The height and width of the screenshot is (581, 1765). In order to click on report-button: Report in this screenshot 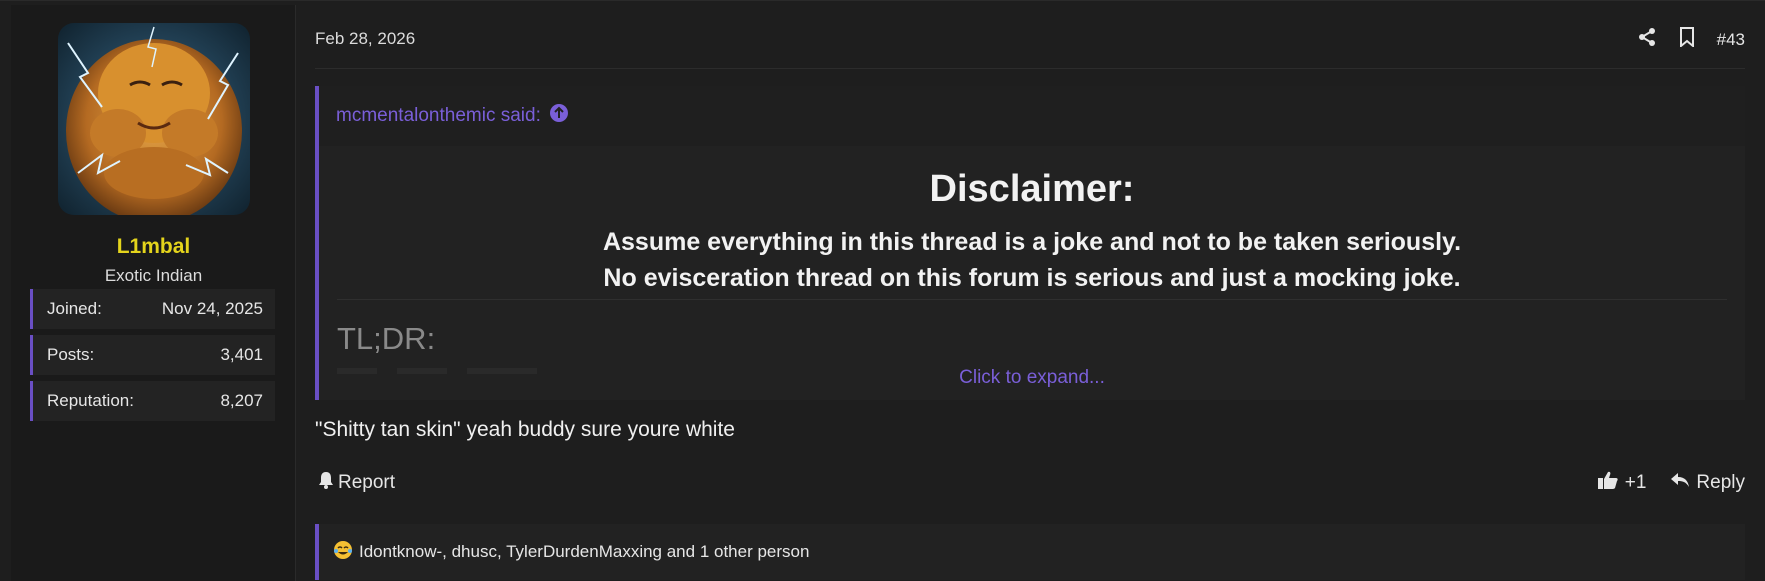, I will do `click(356, 483)`.